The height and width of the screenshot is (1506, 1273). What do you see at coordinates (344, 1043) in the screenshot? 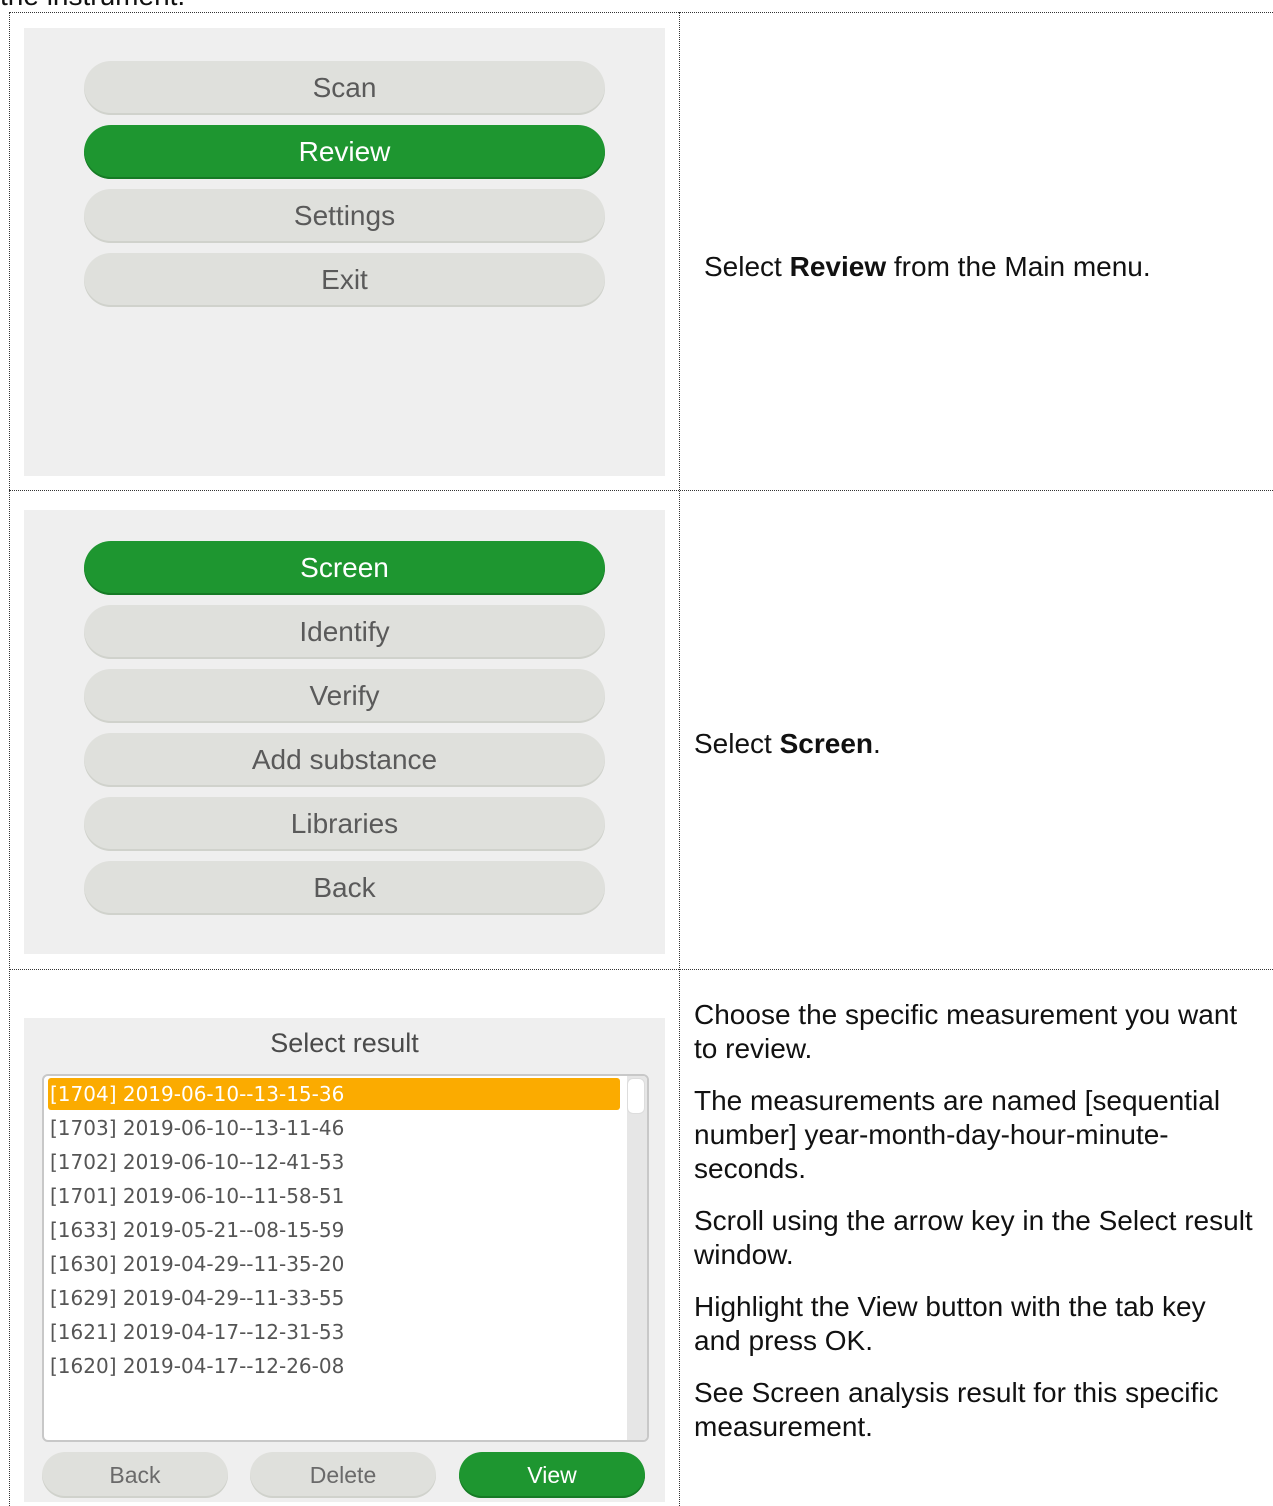
I see `select-result-title: Select result` at bounding box center [344, 1043].